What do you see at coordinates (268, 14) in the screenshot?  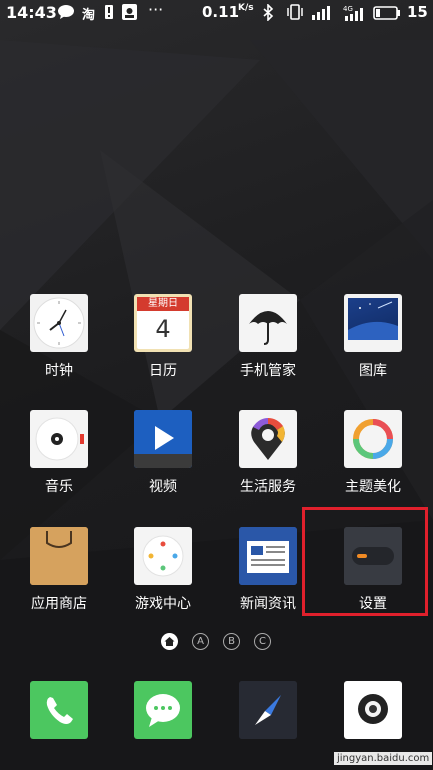 I see `bluetooth-icon` at bounding box center [268, 14].